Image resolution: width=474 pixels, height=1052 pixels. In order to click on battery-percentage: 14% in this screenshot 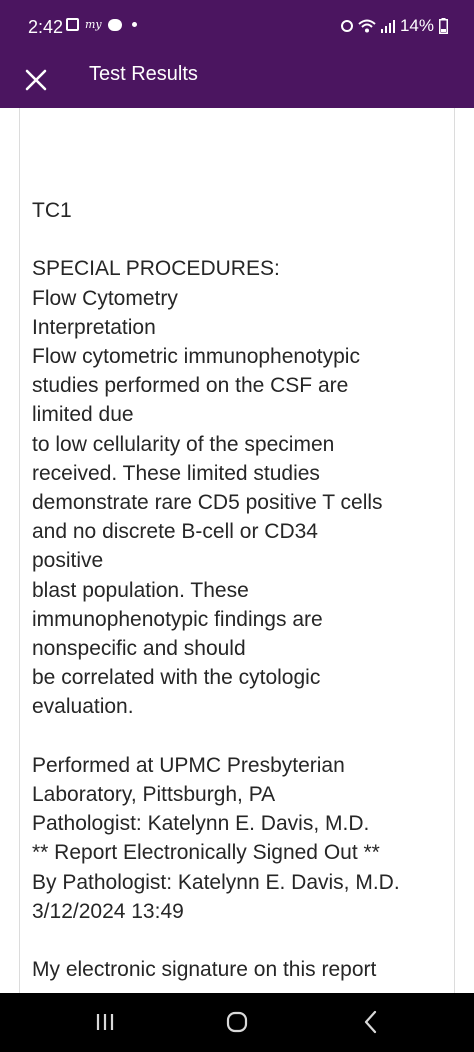, I will do `click(416, 25)`.